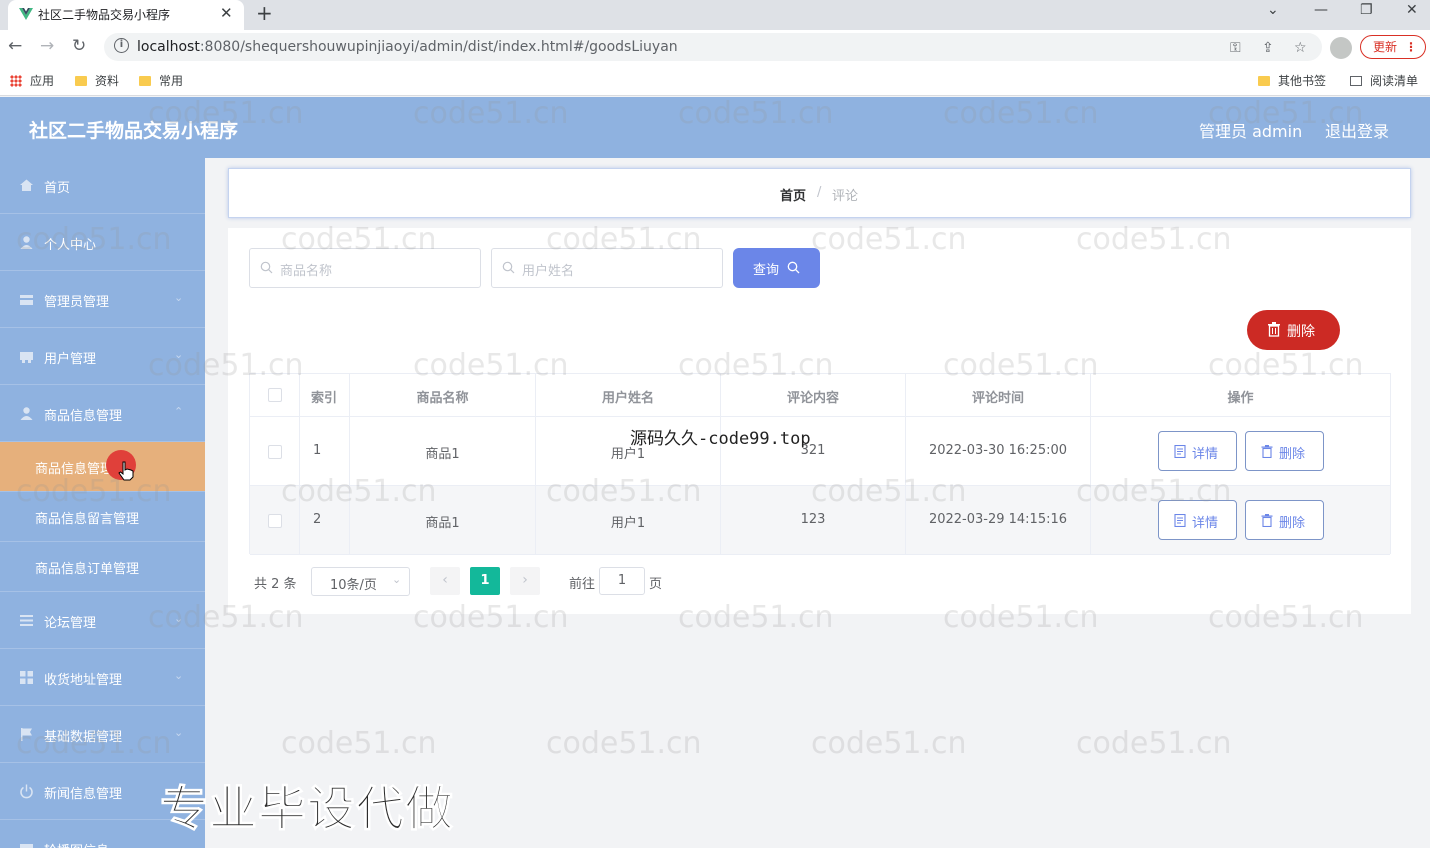  I want to click on bookmark-folder: 常用, so click(161, 80).